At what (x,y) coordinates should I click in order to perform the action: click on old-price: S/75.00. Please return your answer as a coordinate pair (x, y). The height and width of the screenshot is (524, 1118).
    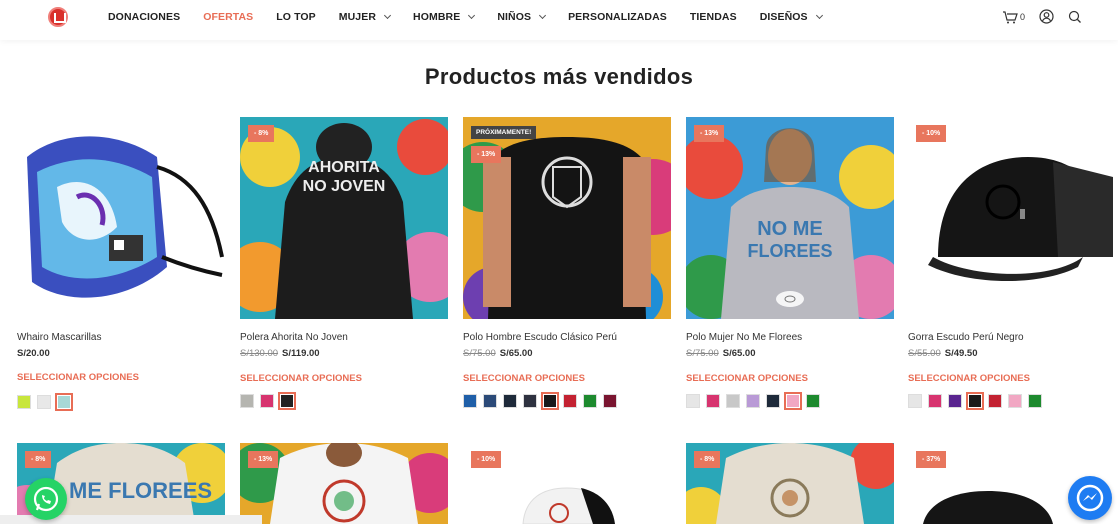
    Looking at the image, I should click on (702, 353).